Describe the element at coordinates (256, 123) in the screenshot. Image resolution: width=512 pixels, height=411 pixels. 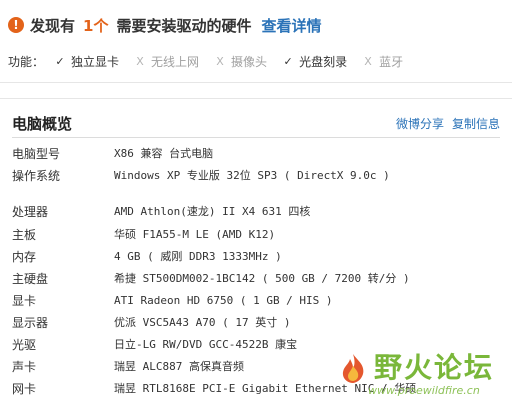
I see `overview-header: 电脑概览 微博分享 复制信息` at that location.